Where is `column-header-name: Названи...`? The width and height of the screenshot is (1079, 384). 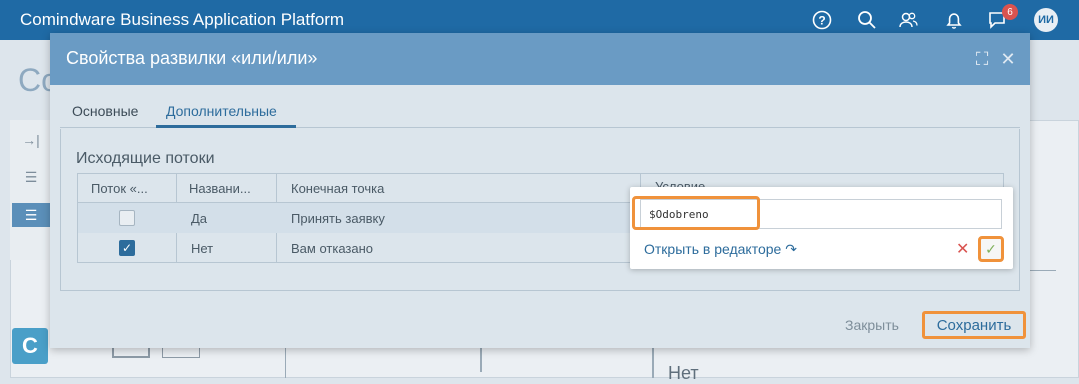 column-header-name: Названи... is located at coordinates (220, 188).